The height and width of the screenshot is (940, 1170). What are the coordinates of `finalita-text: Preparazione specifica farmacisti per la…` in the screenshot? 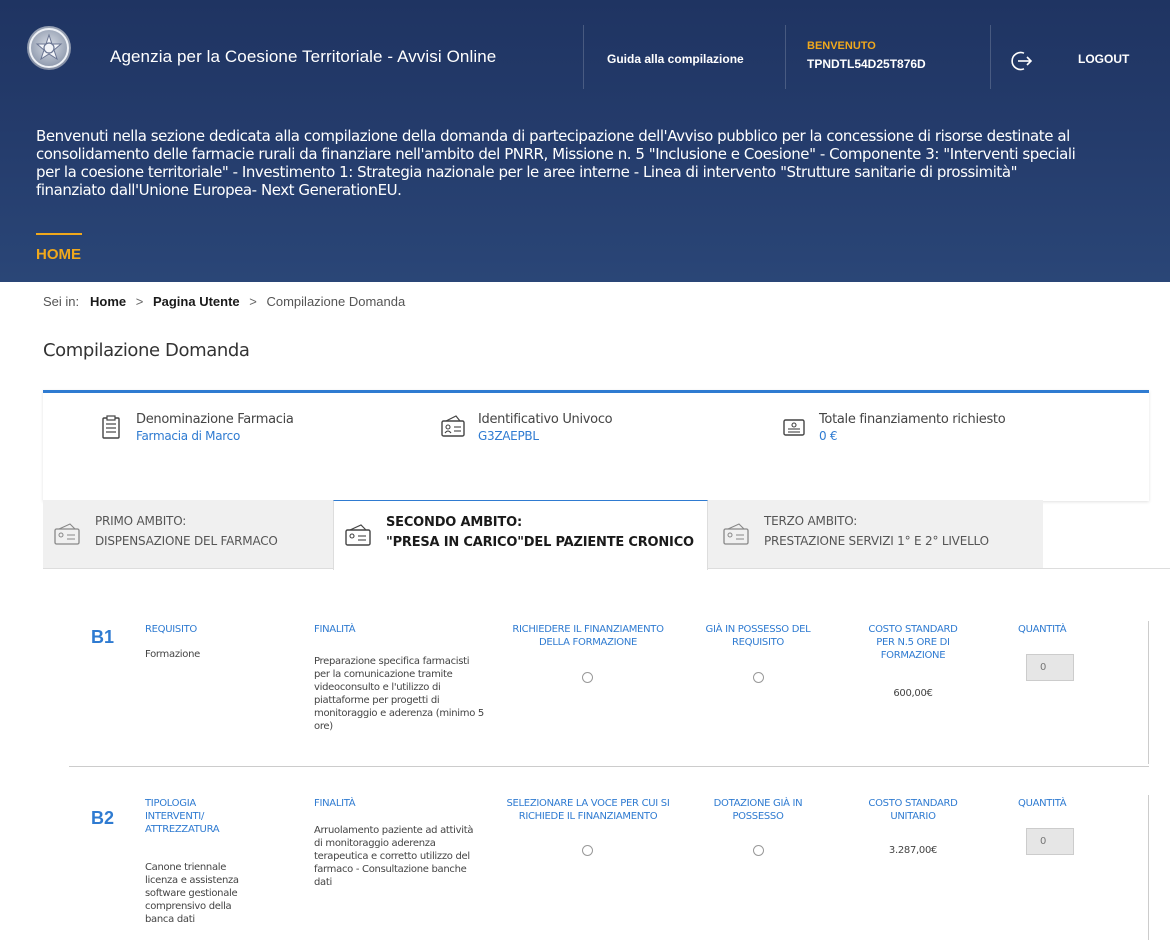 It's located at (409, 694).